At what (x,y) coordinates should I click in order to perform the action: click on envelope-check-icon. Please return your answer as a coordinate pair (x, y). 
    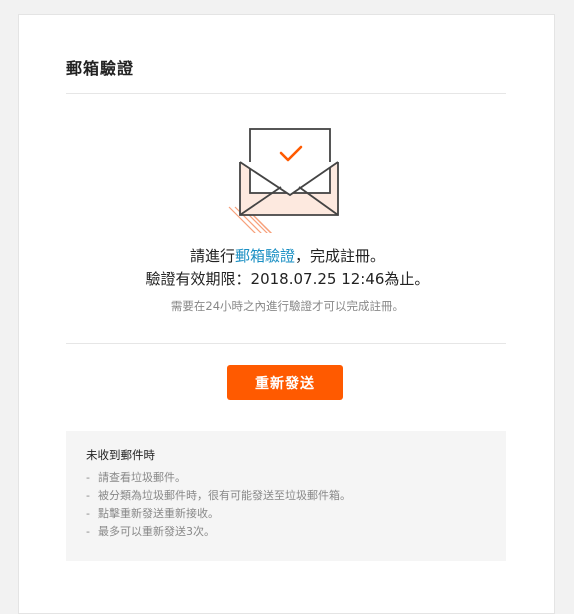
    Looking at the image, I should click on (283, 180).